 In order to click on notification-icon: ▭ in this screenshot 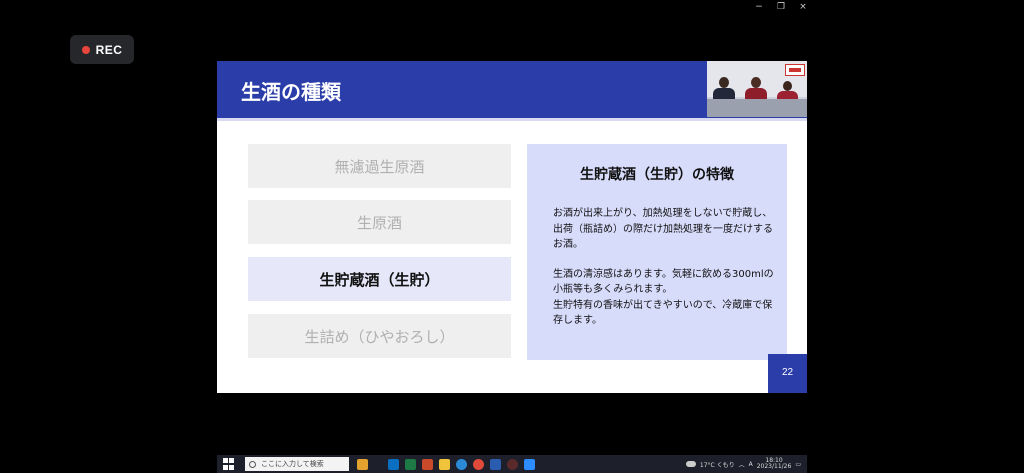, I will do `click(798, 464)`.